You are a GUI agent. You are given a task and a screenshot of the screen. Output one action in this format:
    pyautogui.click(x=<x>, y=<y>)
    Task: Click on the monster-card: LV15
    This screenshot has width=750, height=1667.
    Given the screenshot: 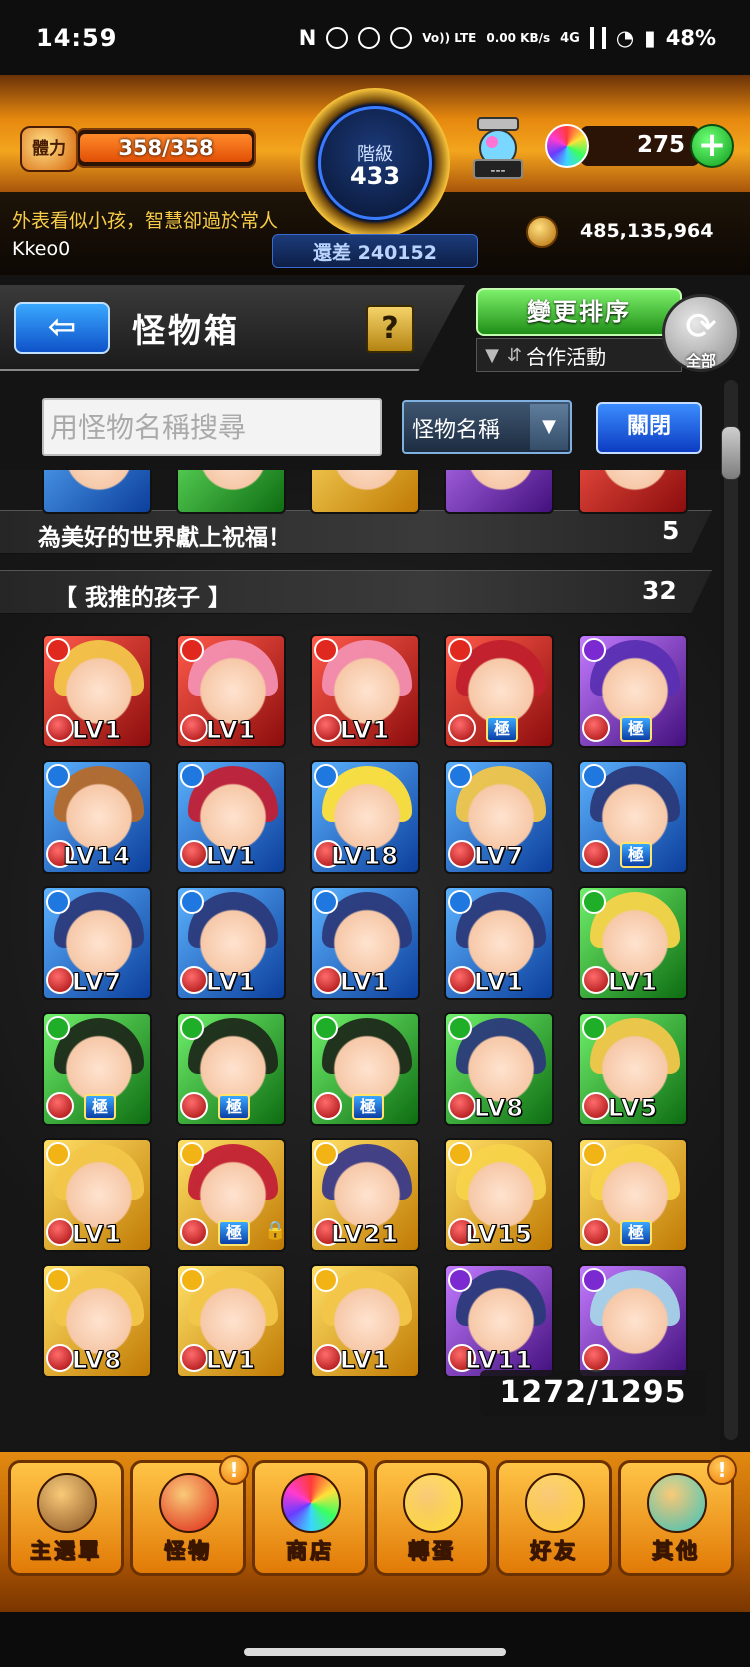 What is the action you would take?
    pyautogui.click(x=499, y=1195)
    